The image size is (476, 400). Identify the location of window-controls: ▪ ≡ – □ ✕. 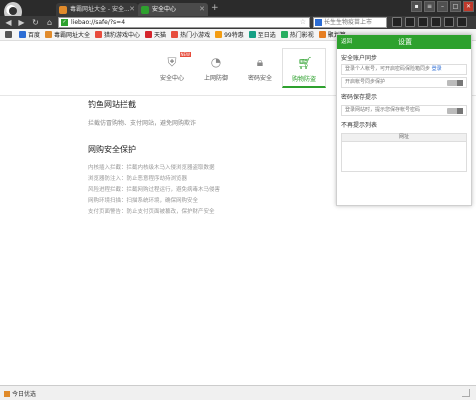
(442, 6).